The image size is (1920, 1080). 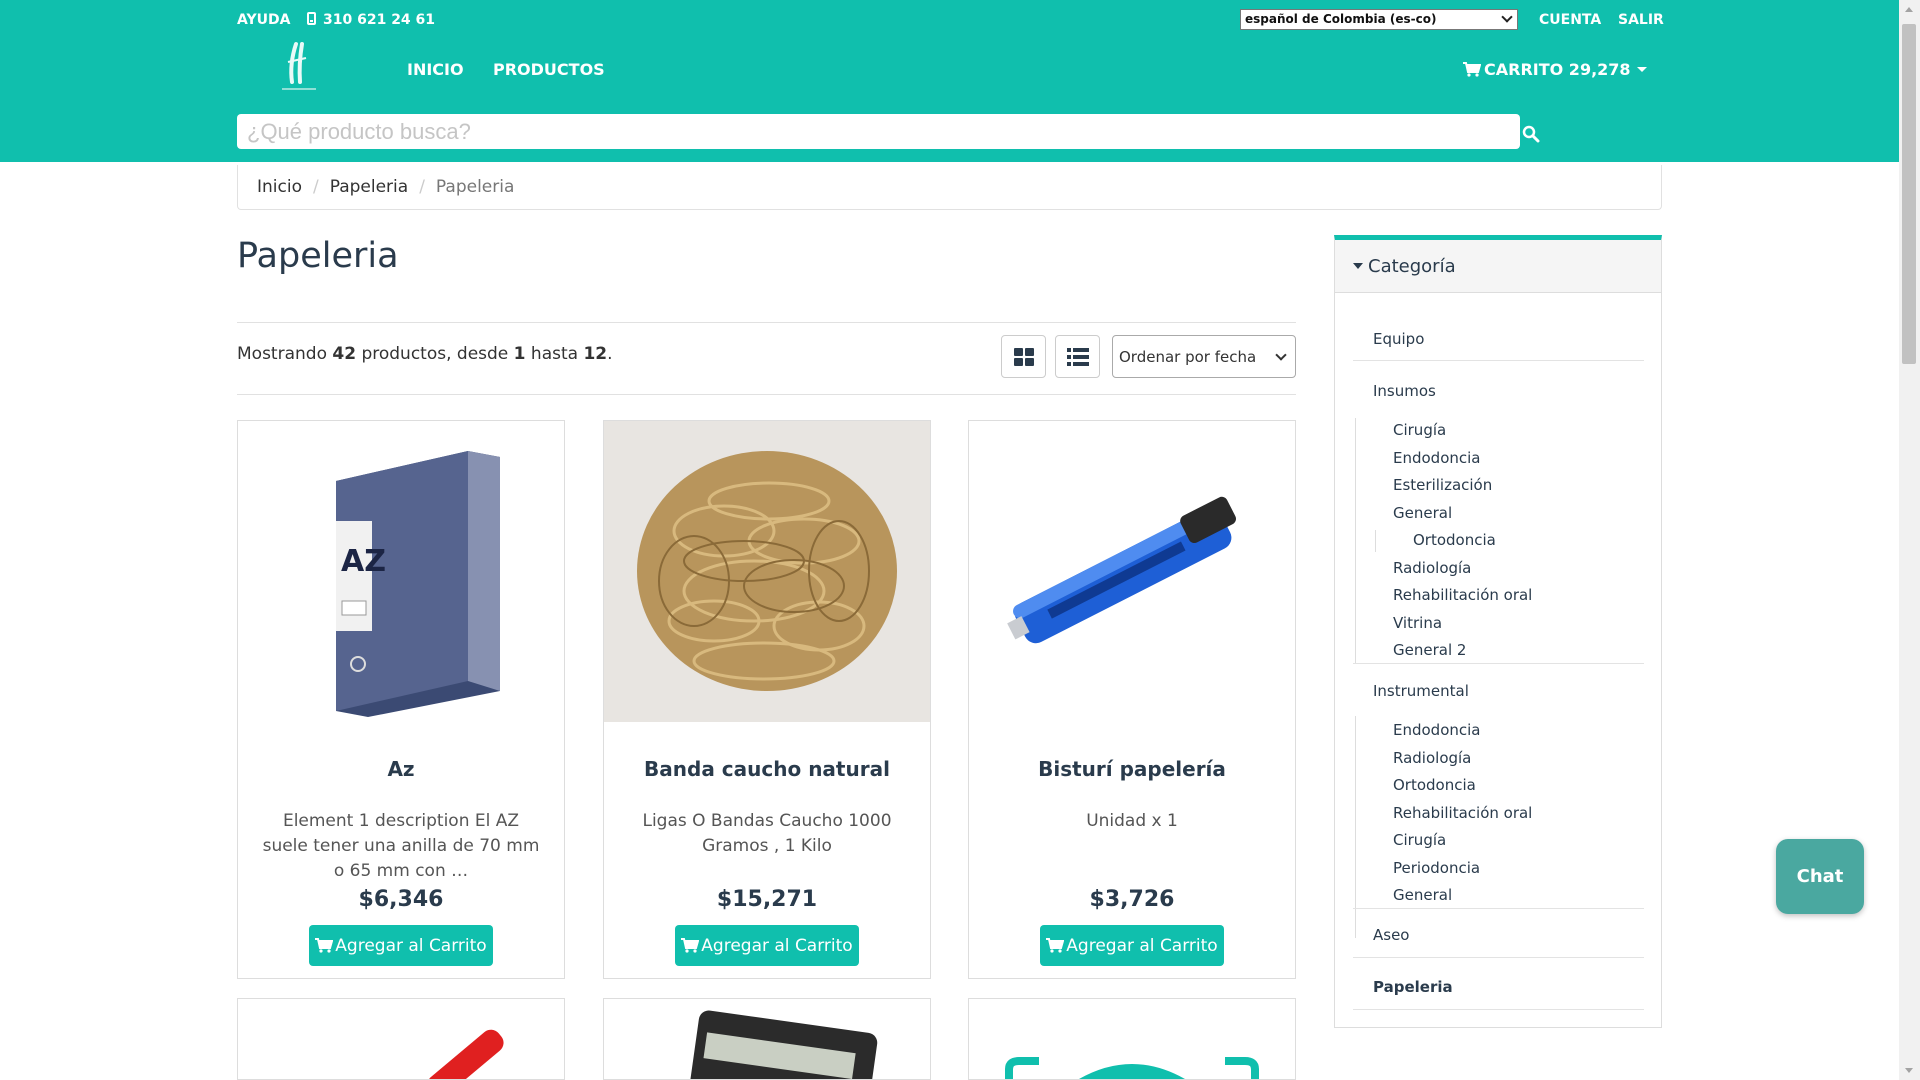 What do you see at coordinates (1531, 134) in the screenshot?
I see `search-icon` at bounding box center [1531, 134].